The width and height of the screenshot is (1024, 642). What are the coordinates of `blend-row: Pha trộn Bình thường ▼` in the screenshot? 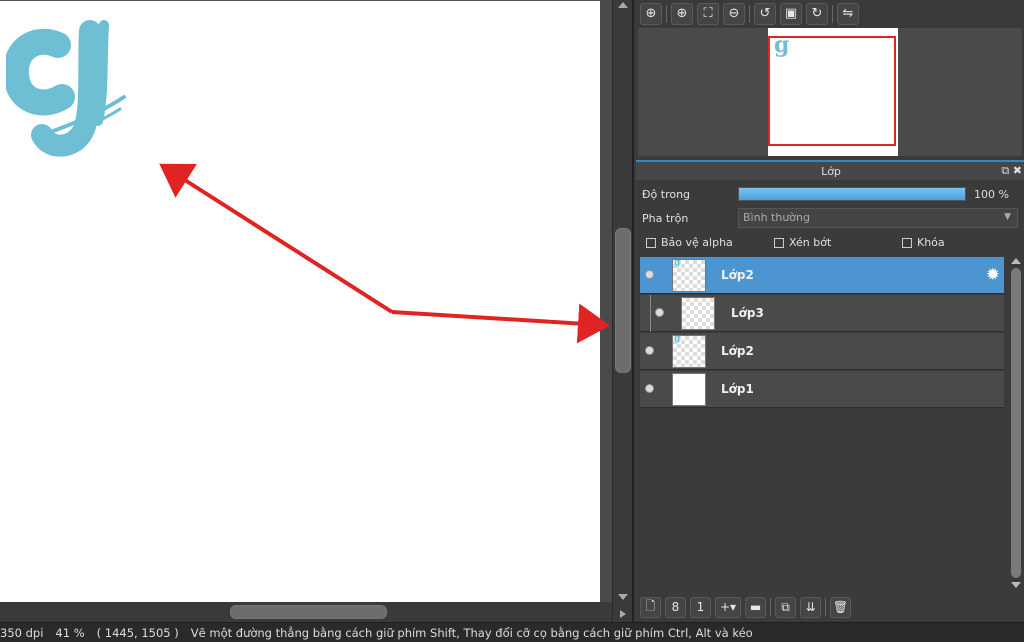 It's located at (830, 218).